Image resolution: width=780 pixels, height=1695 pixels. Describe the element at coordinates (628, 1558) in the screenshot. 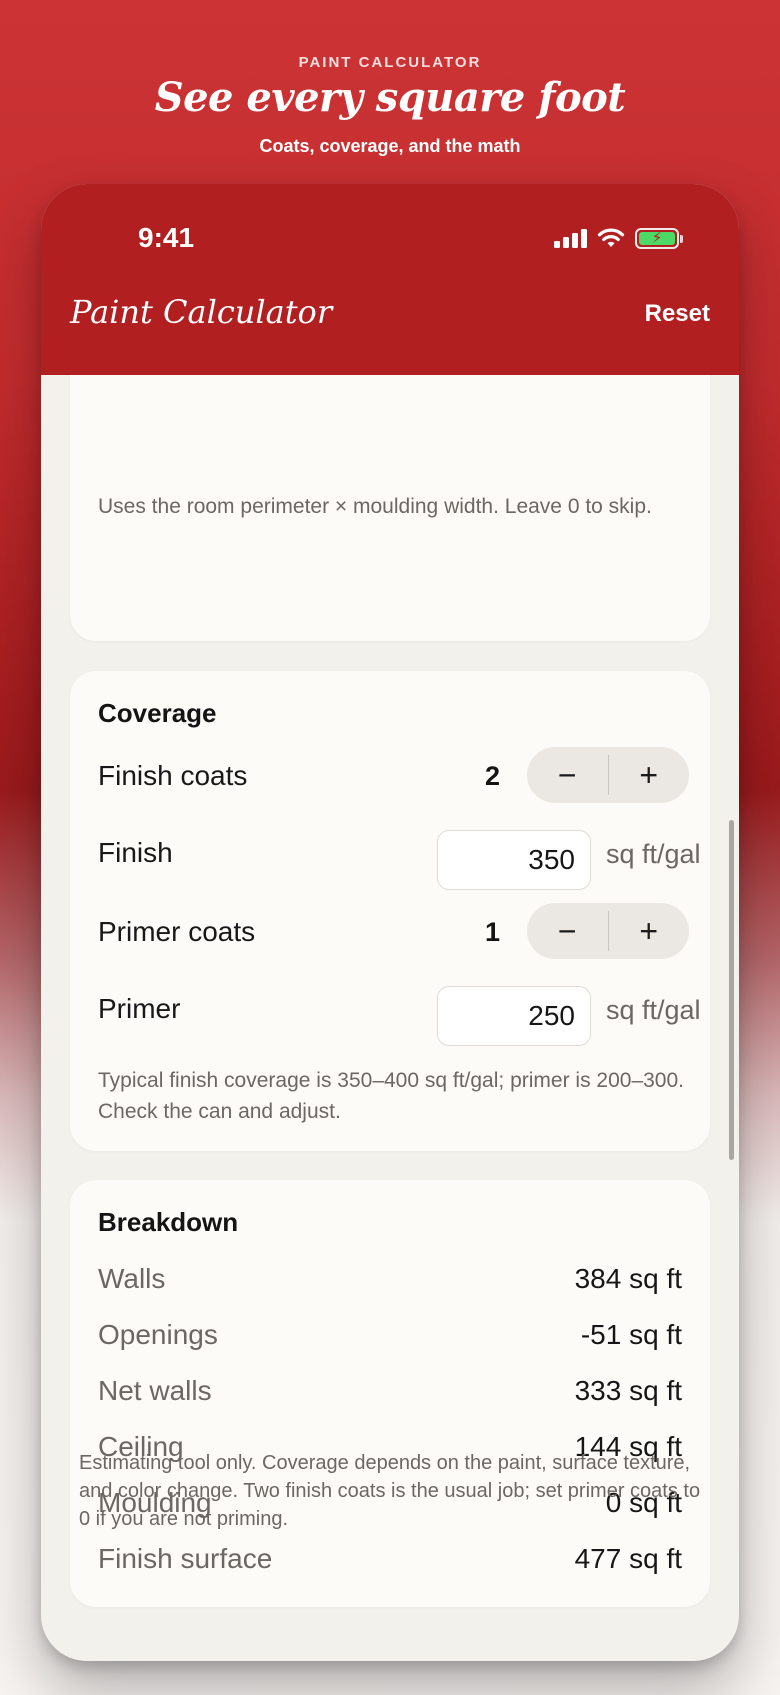

I see `breakdown-finish-surface-value: 477 sq ft` at that location.